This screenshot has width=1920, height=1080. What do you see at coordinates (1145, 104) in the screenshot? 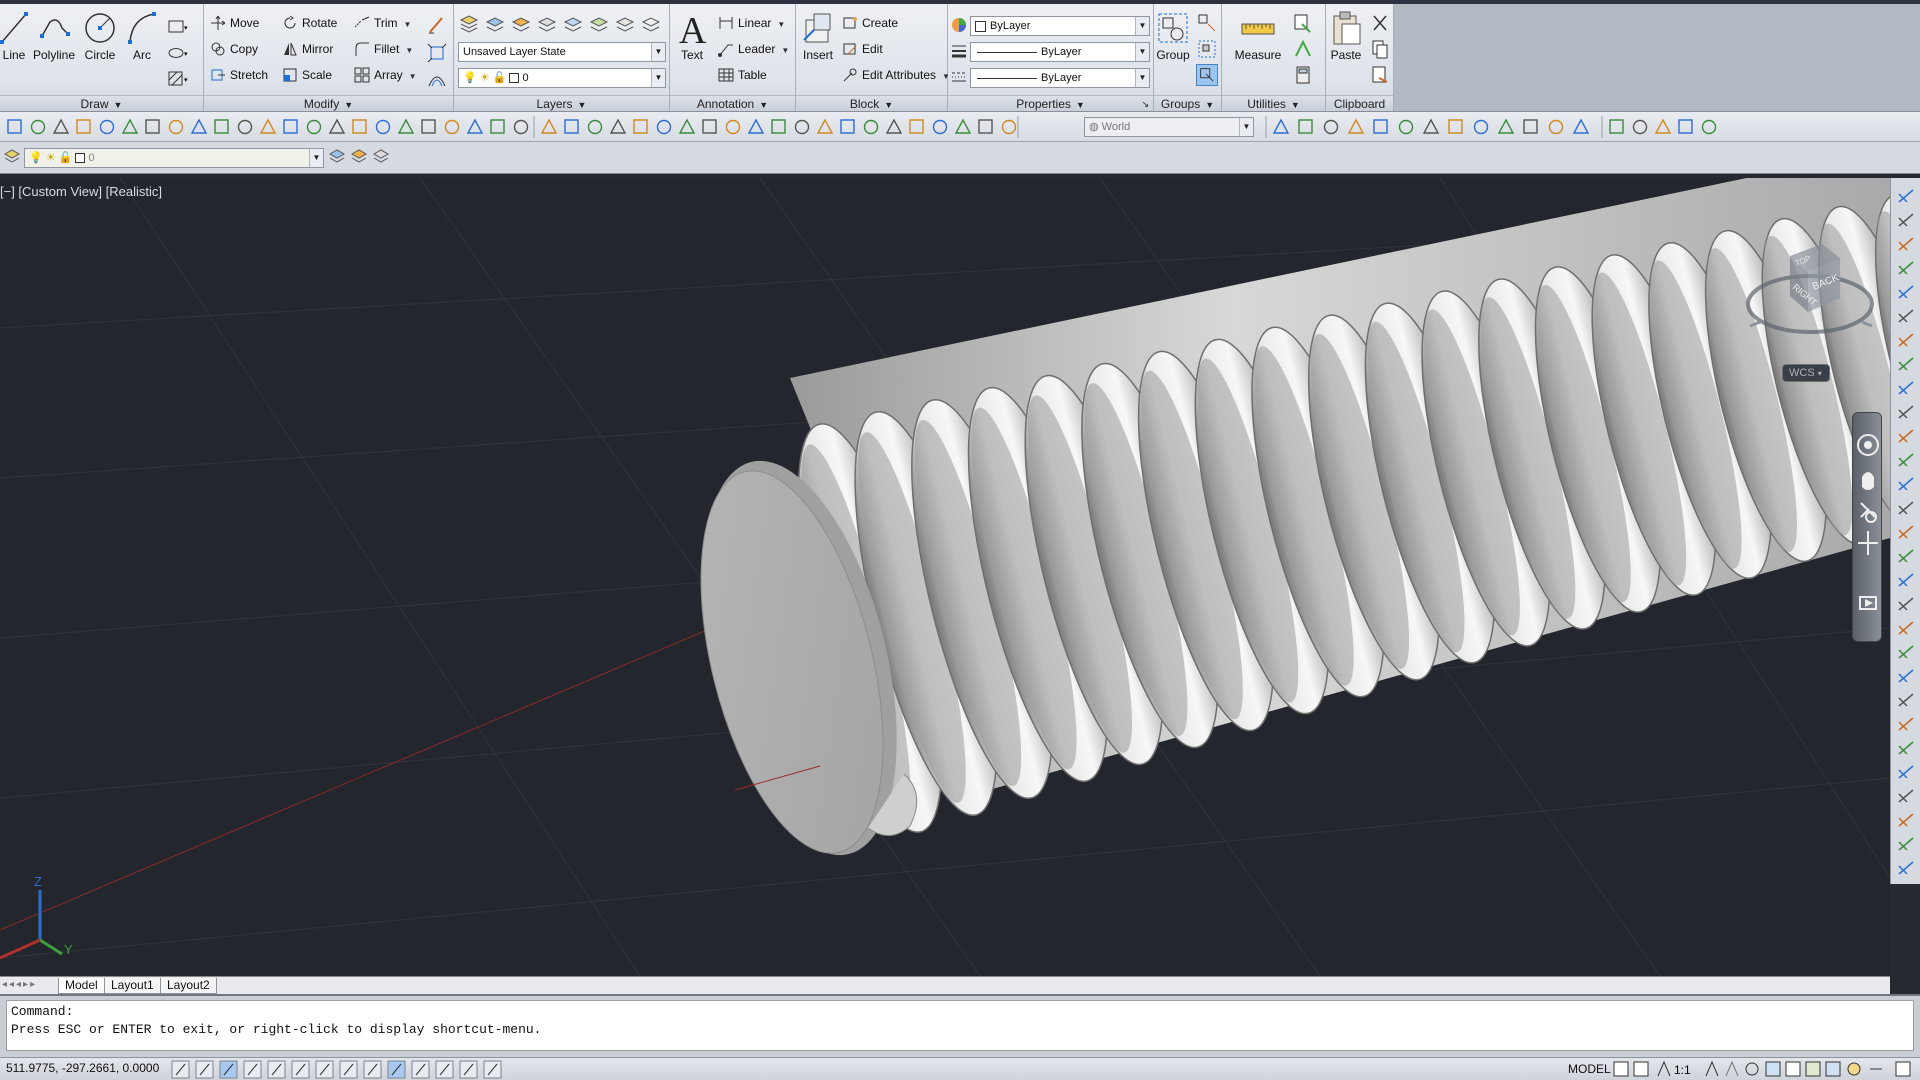
I see `panel-launcher-icon: ↘` at bounding box center [1145, 104].